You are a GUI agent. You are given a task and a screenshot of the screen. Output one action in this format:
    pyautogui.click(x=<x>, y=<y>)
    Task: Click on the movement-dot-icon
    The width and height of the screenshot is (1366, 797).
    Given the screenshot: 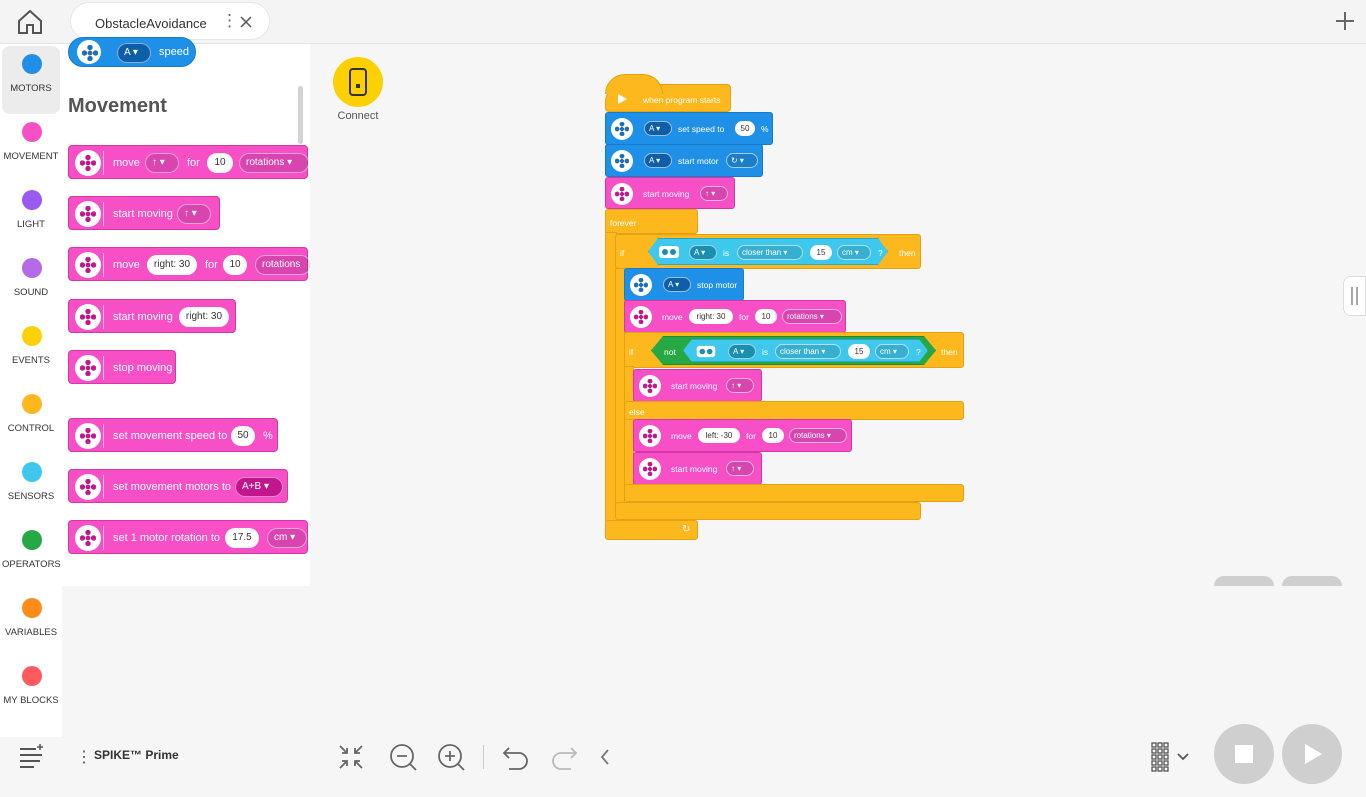 What is the action you would take?
    pyautogui.click(x=32, y=132)
    